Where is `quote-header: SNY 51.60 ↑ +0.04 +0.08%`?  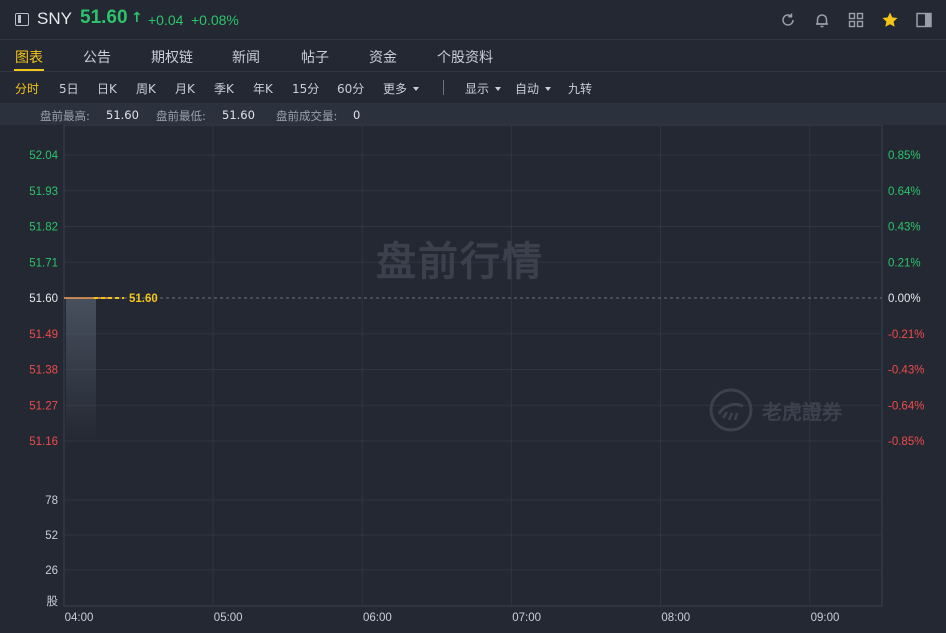
quote-header: SNY 51.60 ↑ +0.04 +0.08% is located at coordinates (473, 20).